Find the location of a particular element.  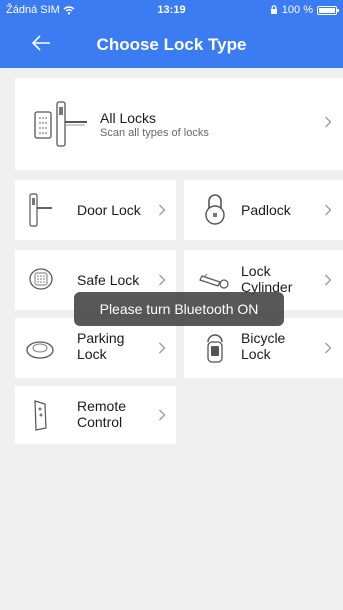

status-bar: Žádná SIM 13:19 100 % is located at coordinates (171, 11).